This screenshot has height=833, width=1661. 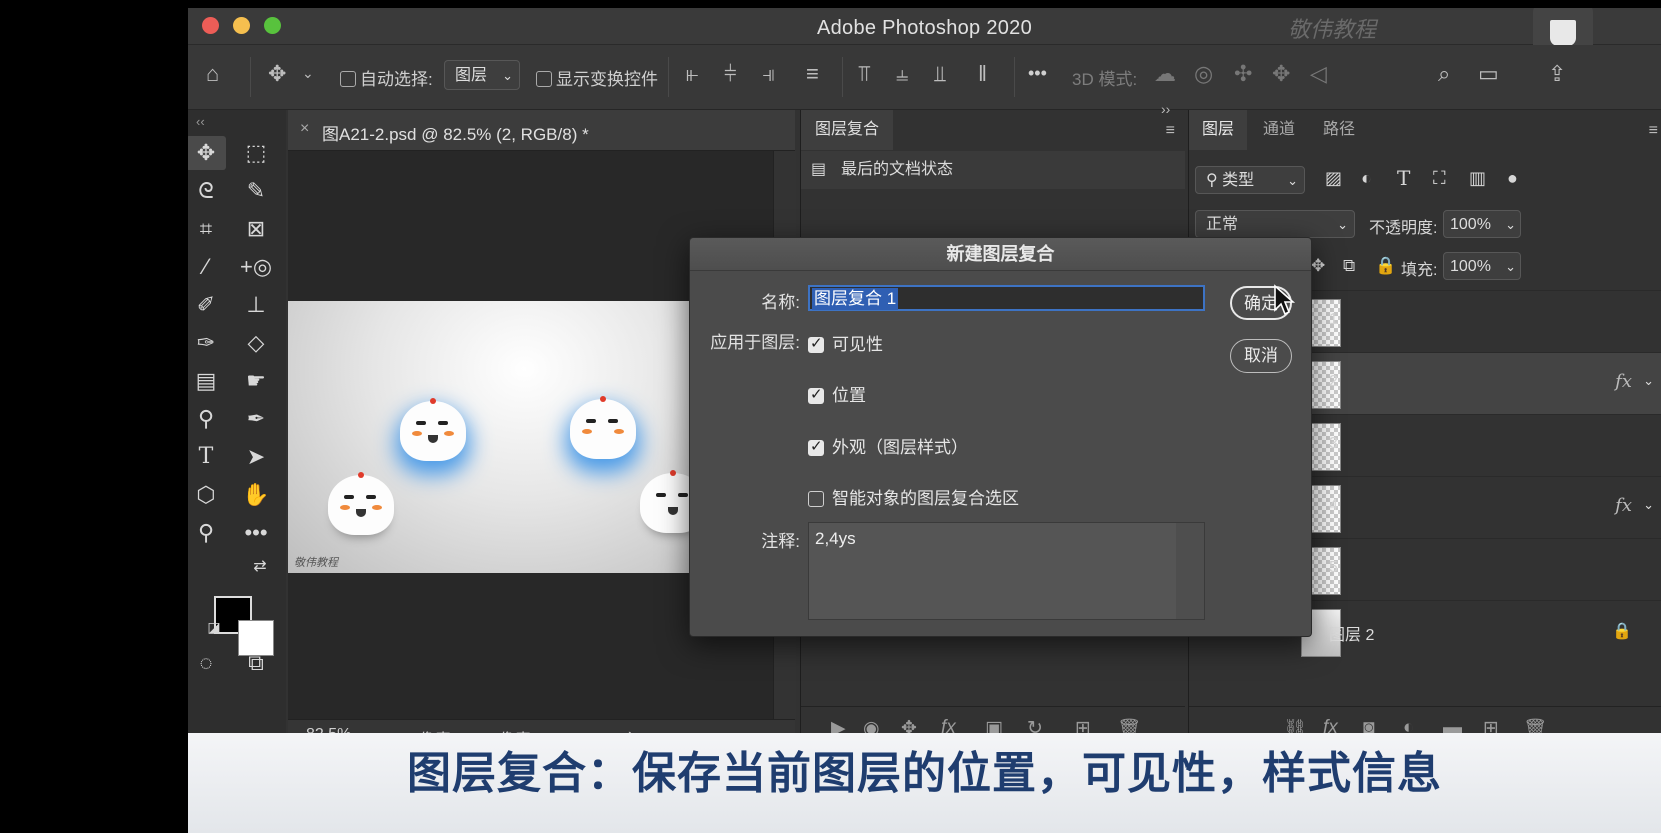 What do you see at coordinates (1349, 266) in the screenshot?
I see `lock-artboard-icon: ⧉` at bounding box center [1349, 266].